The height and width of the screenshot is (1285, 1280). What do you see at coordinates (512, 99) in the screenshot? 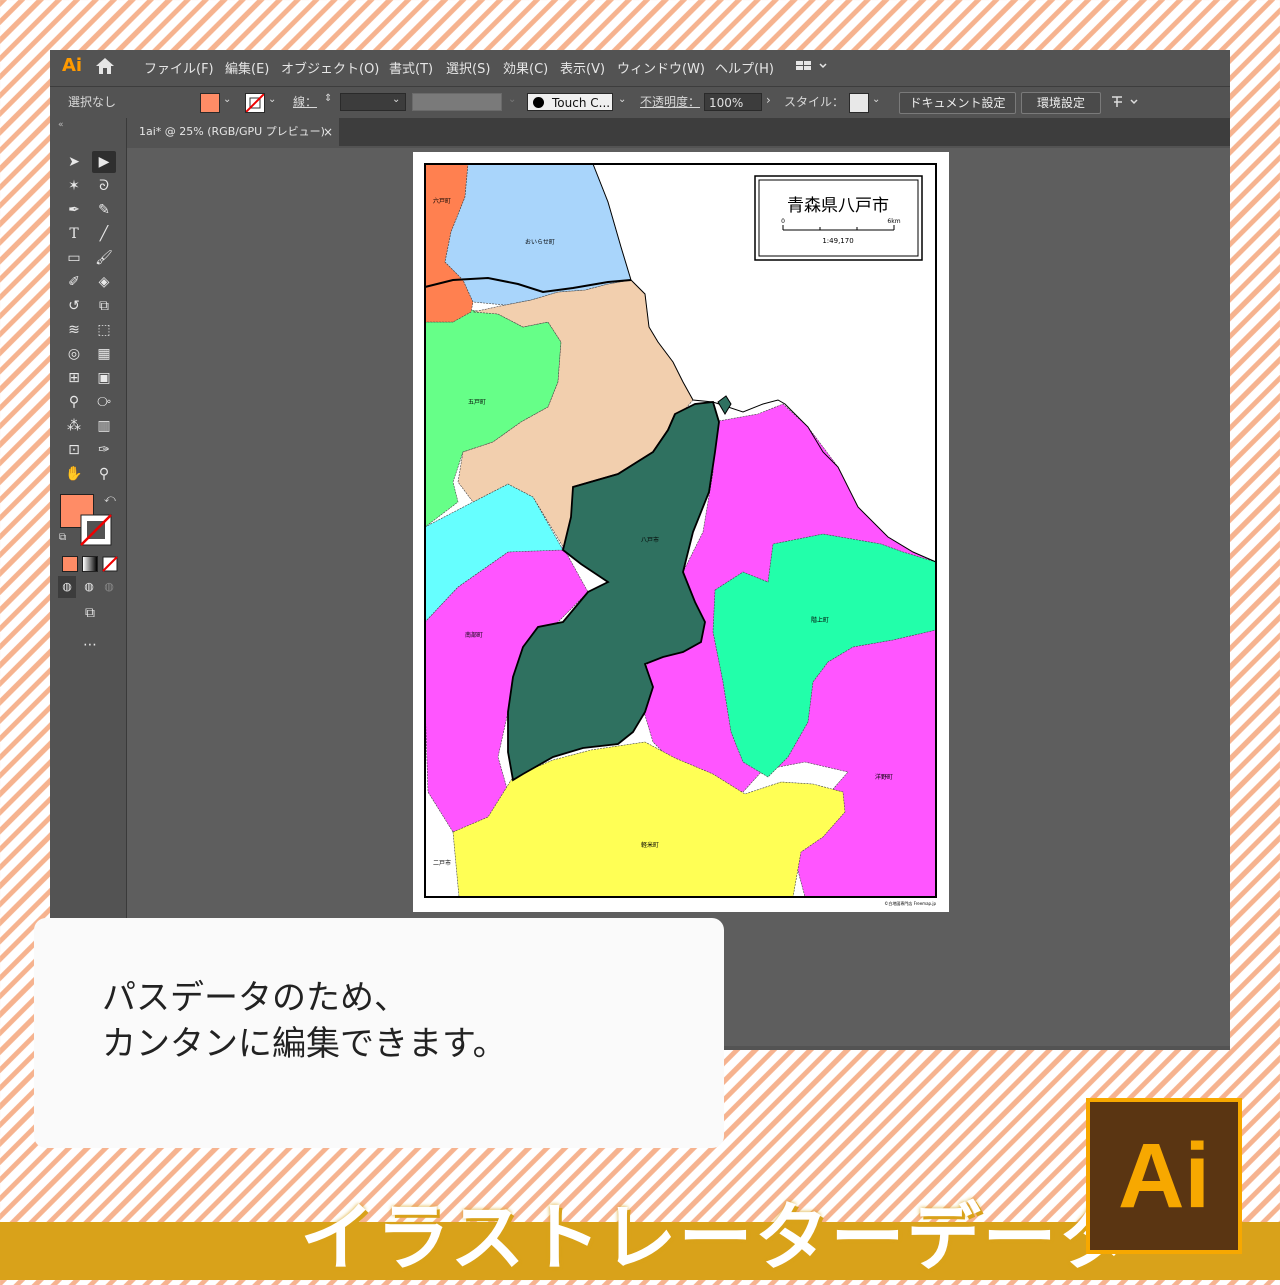
I see `profile-dropdown-icon: ⌄` at bounding box center [512, 99].